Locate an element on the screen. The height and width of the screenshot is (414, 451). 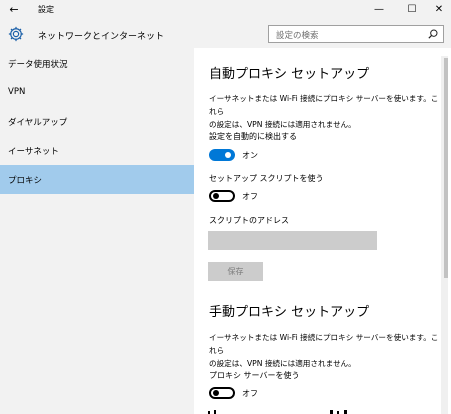
use-proxy-toggle is located at coordinates (222, 393).